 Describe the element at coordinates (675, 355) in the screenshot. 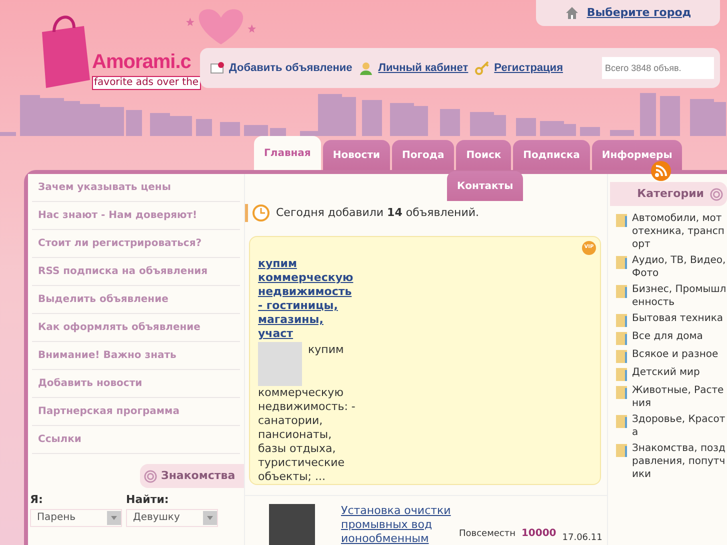

I see `category-link: Всякое и разное` at that location.